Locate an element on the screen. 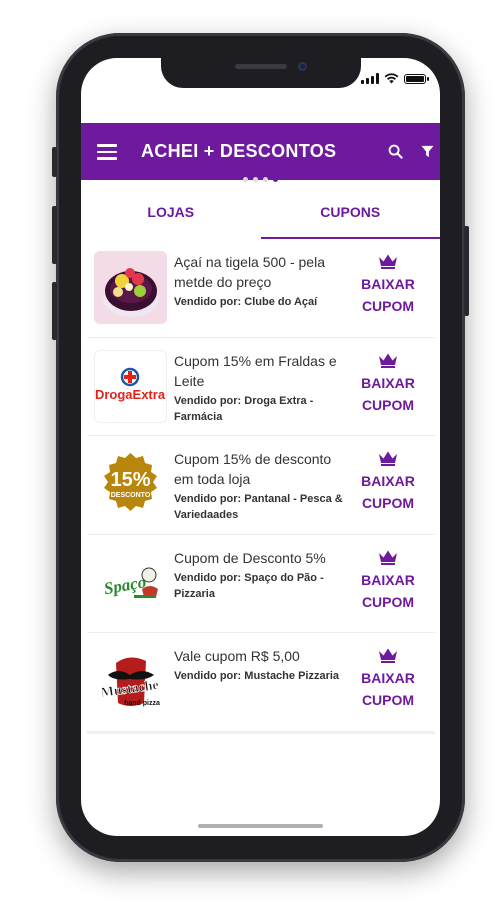  power-button is located at coordinates (466, 271).